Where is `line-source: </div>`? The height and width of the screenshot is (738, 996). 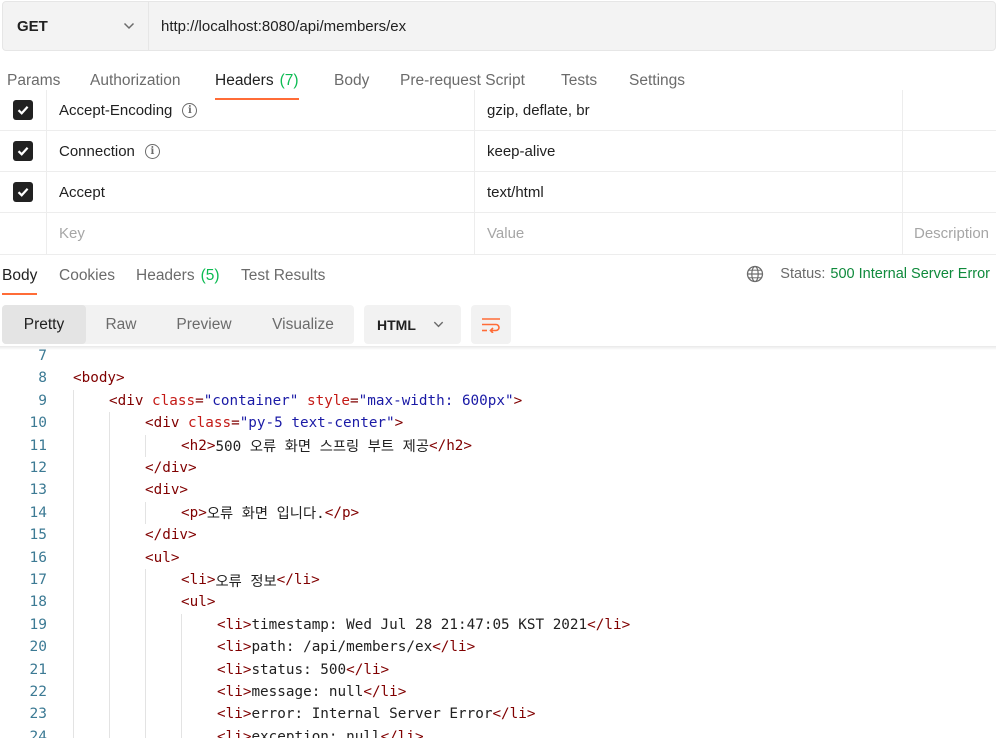
line-source: </div> is located at coordinates (171, 535).